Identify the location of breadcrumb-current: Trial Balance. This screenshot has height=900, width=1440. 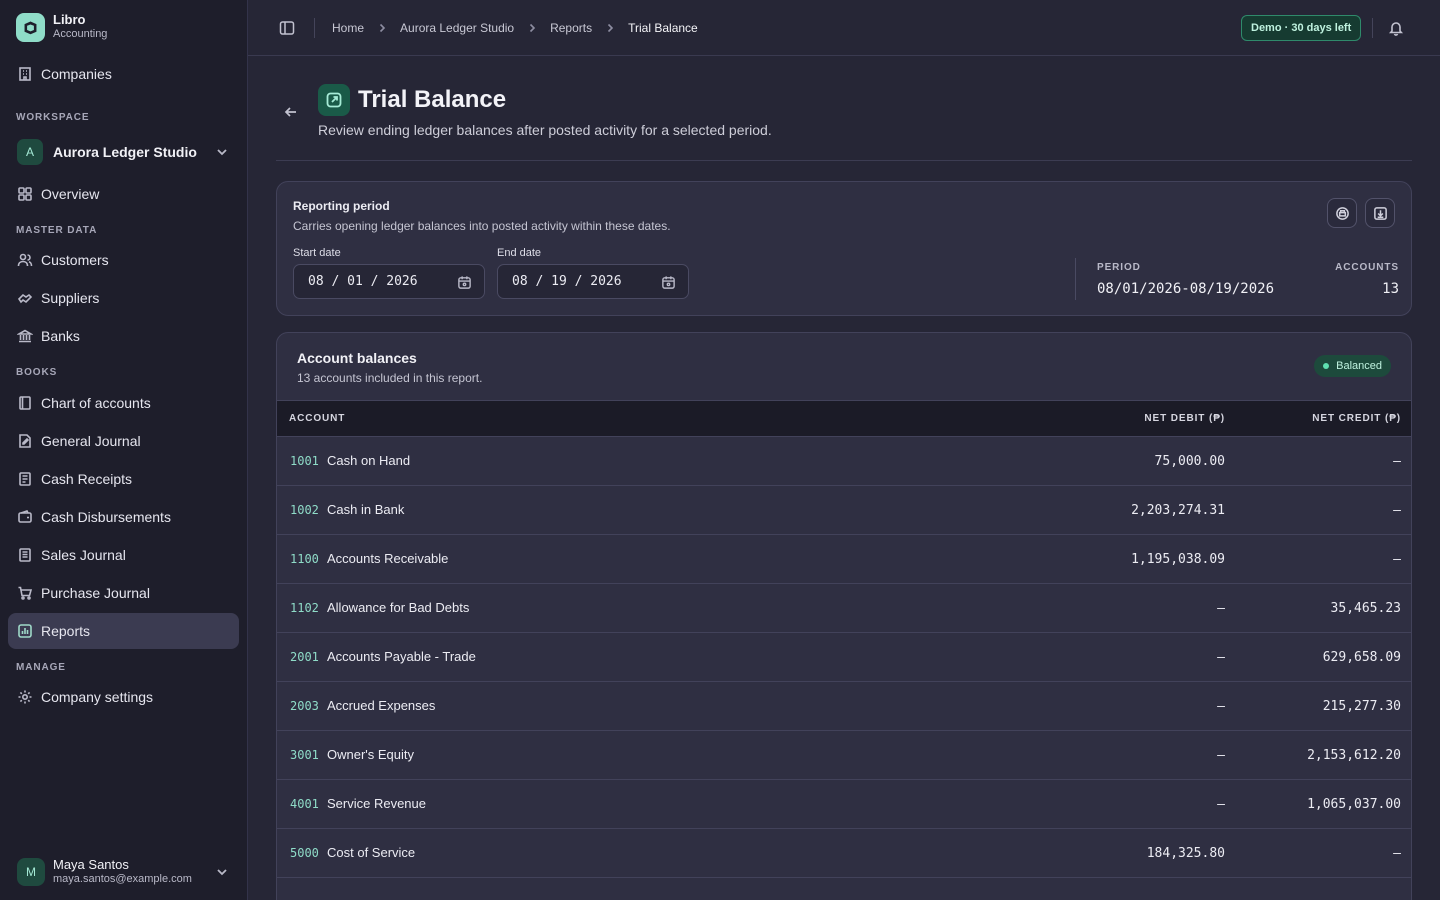
(663, 28).